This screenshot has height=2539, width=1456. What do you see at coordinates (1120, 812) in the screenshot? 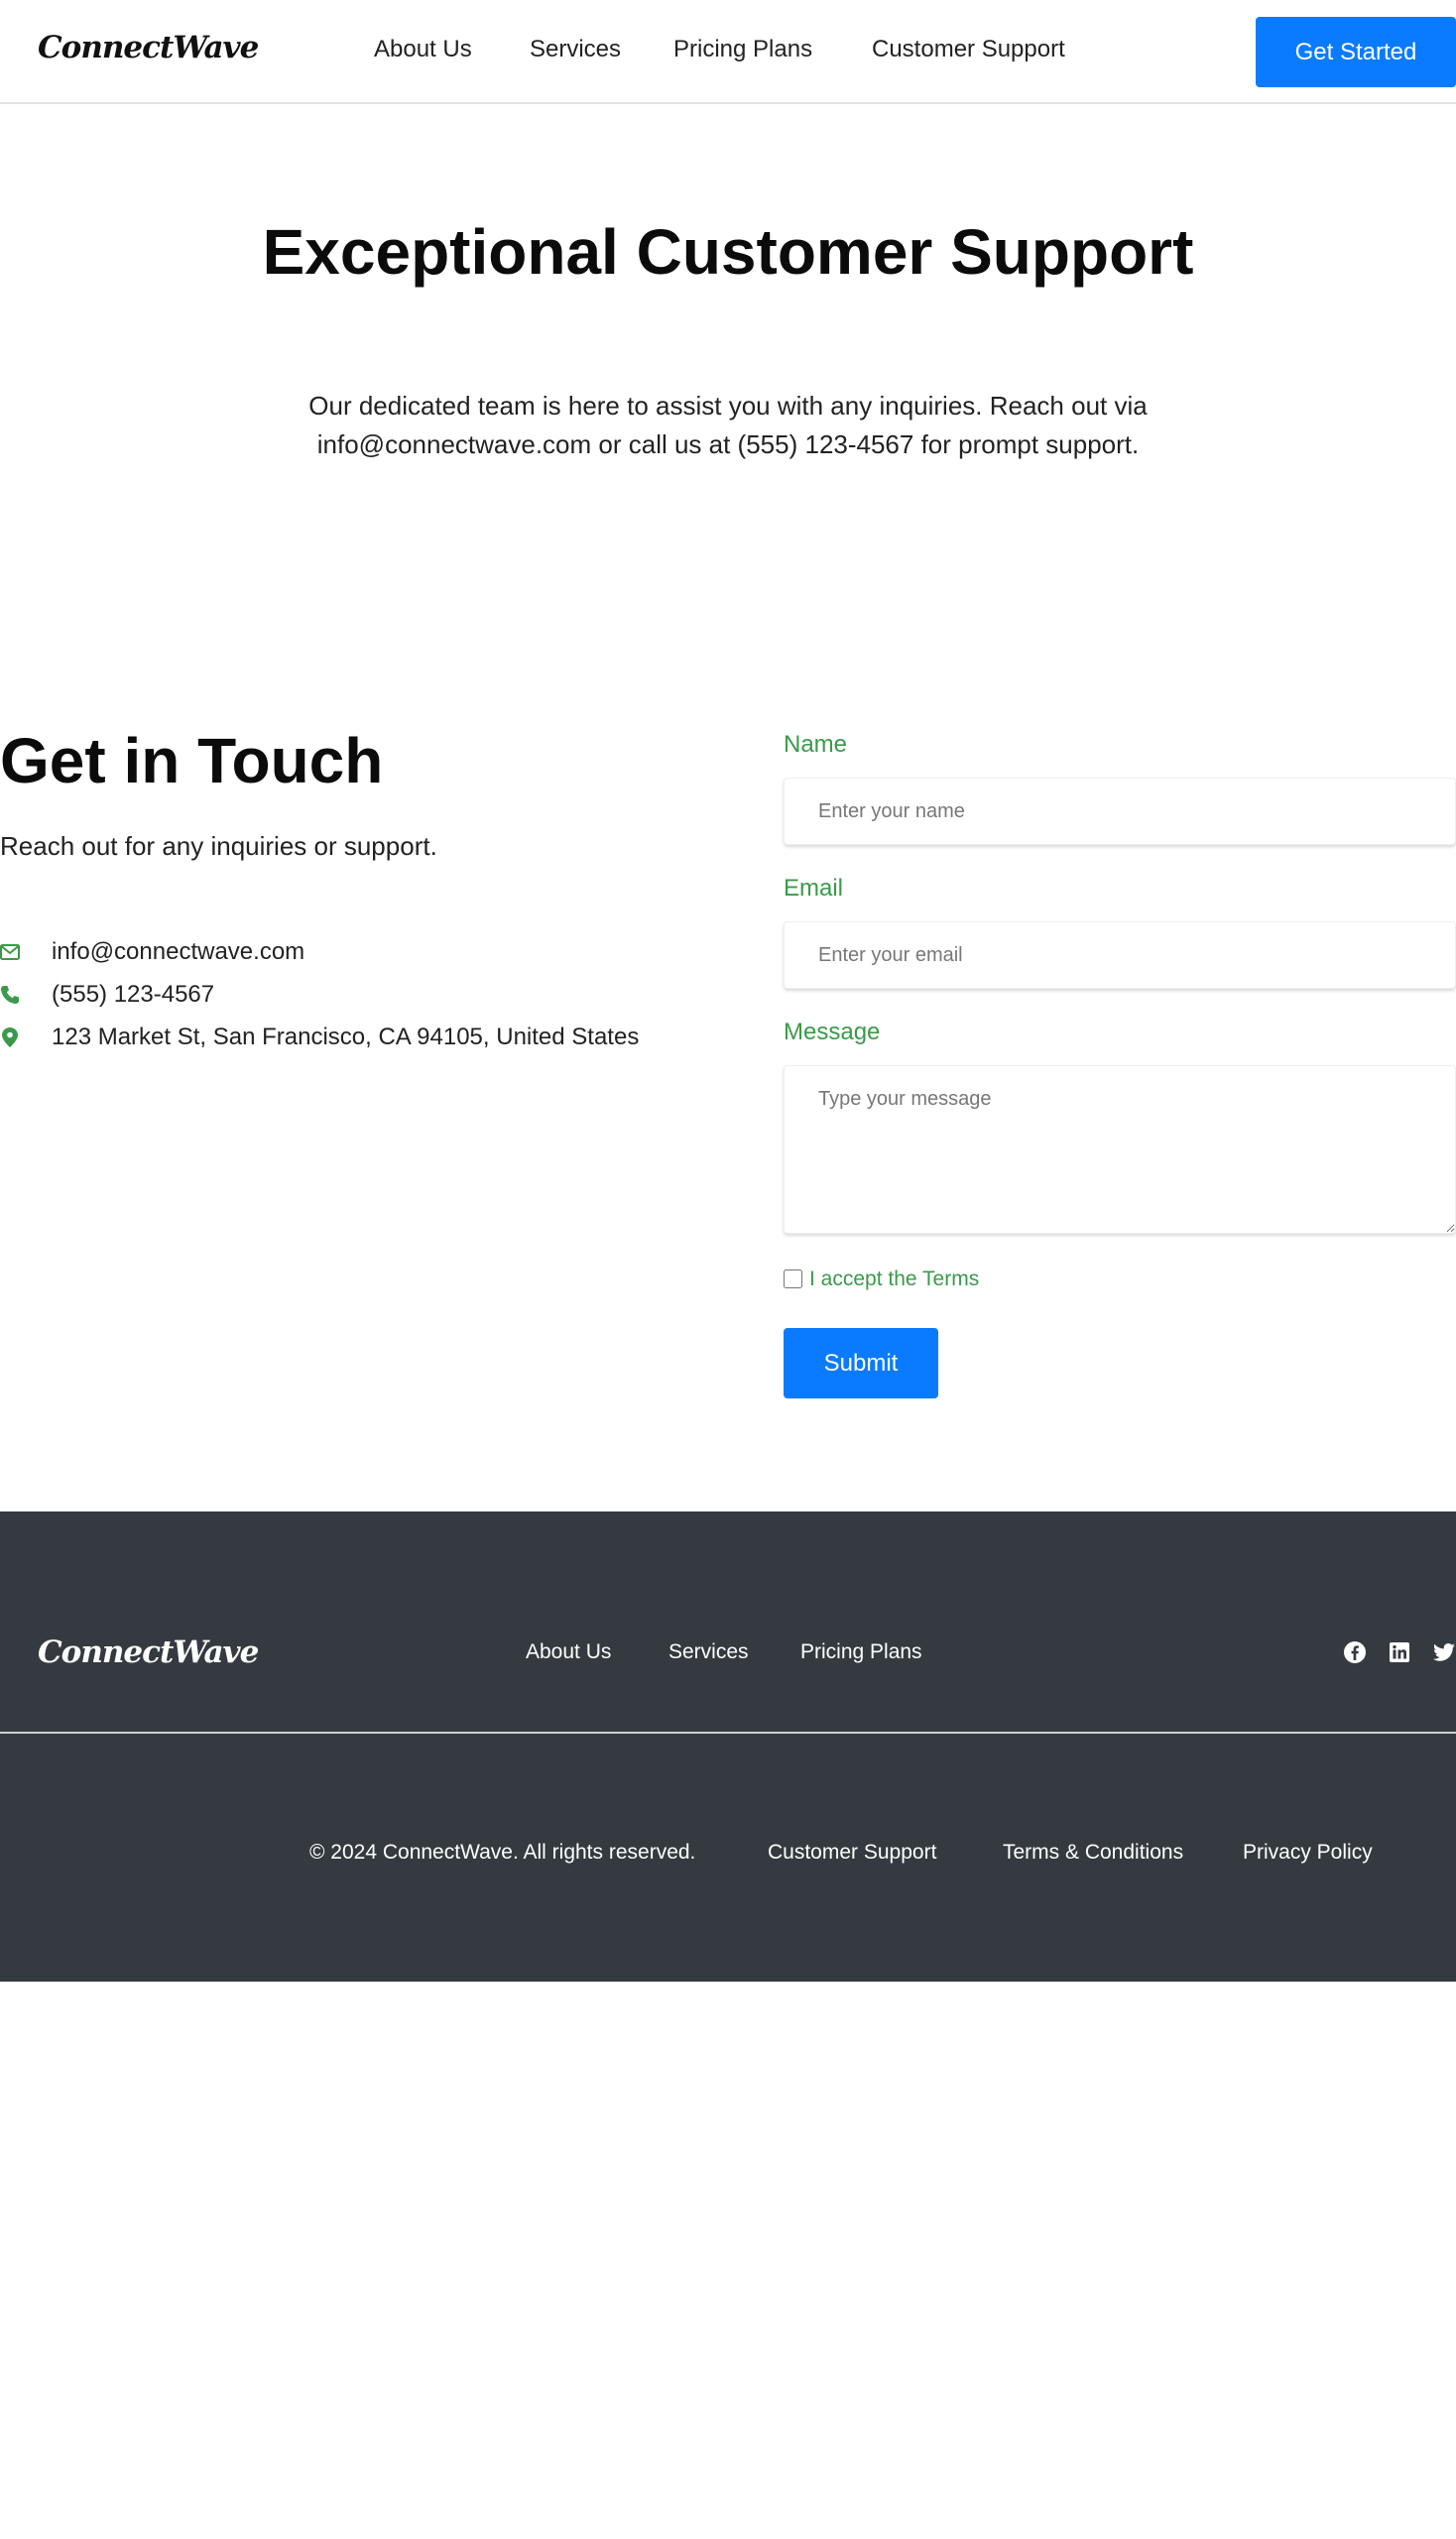
I see `name-input` at bounding box center [1120, 812].